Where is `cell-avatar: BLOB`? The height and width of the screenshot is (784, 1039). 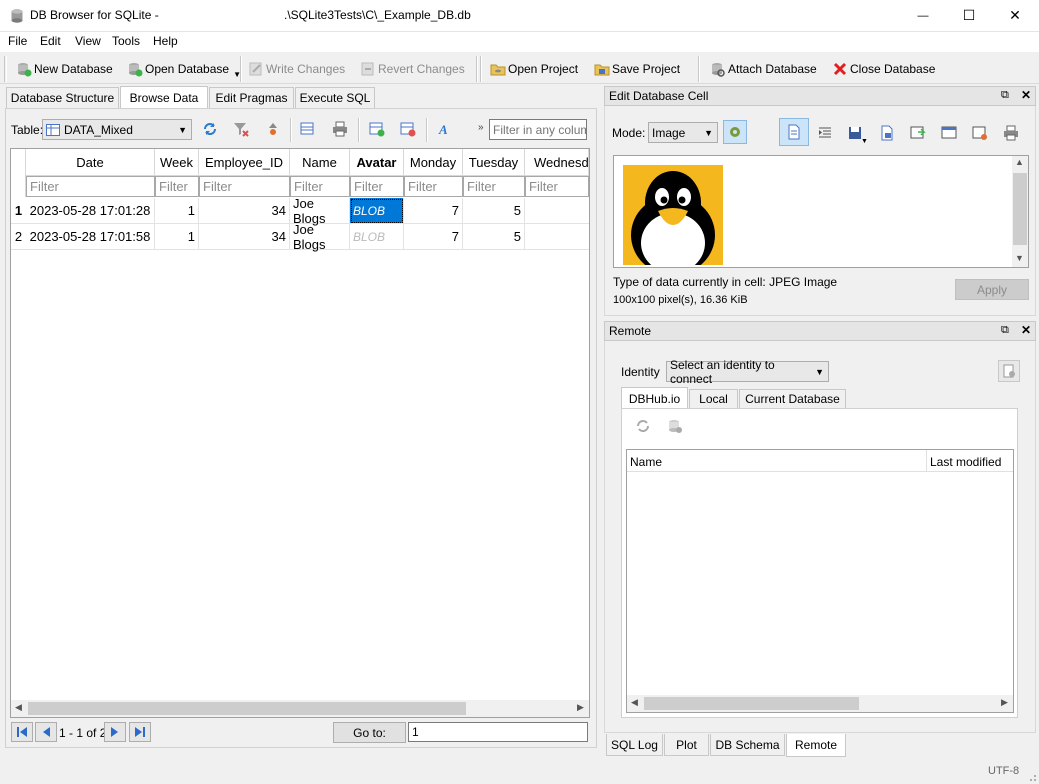 cell-avatar: BLOB is located at coordinates (377, 237).